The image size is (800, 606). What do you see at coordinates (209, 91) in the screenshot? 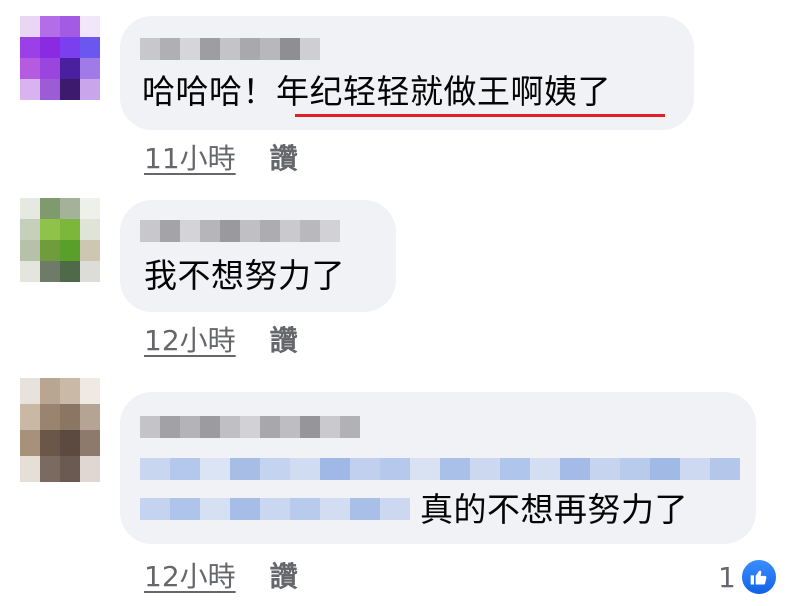
I see `comment-text: 哈哈哈！` at bounding box center [209, 91].